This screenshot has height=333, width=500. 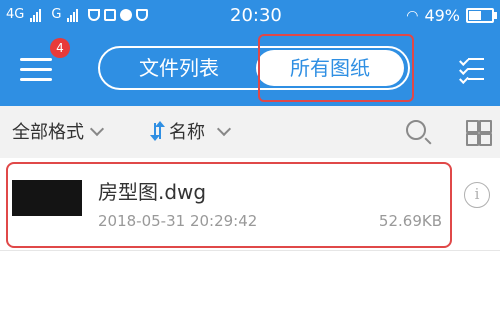 I want to click on wifi-icon: ◠, so click(x=412, y=15).